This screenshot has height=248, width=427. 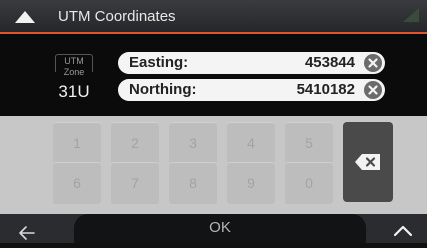 I want to click on back-button, so click(x=31, y=228).